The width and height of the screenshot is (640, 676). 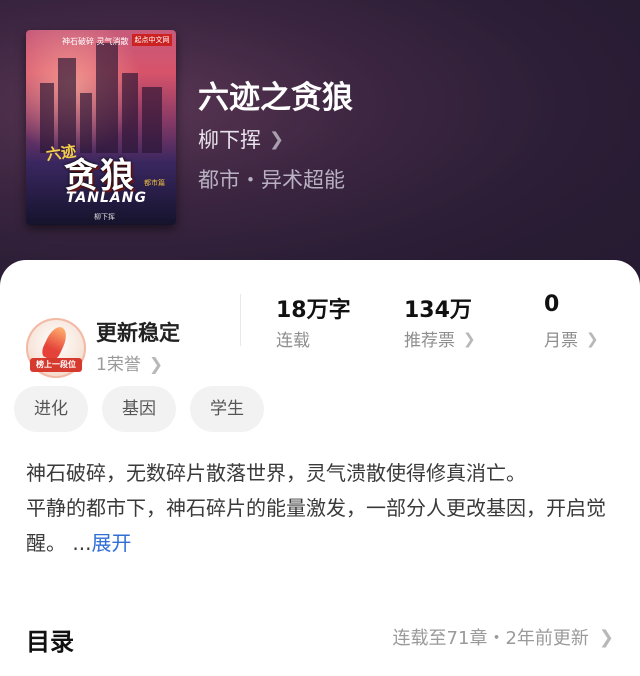 I want to click on tag-chip: 学生, so click(x=227, y=409).